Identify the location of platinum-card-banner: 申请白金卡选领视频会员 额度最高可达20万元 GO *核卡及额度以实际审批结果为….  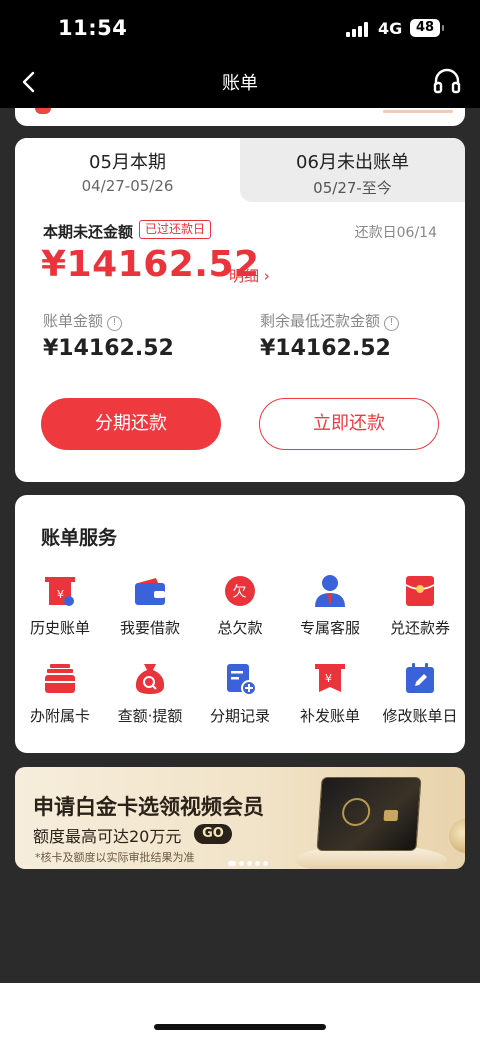
(240, 818).